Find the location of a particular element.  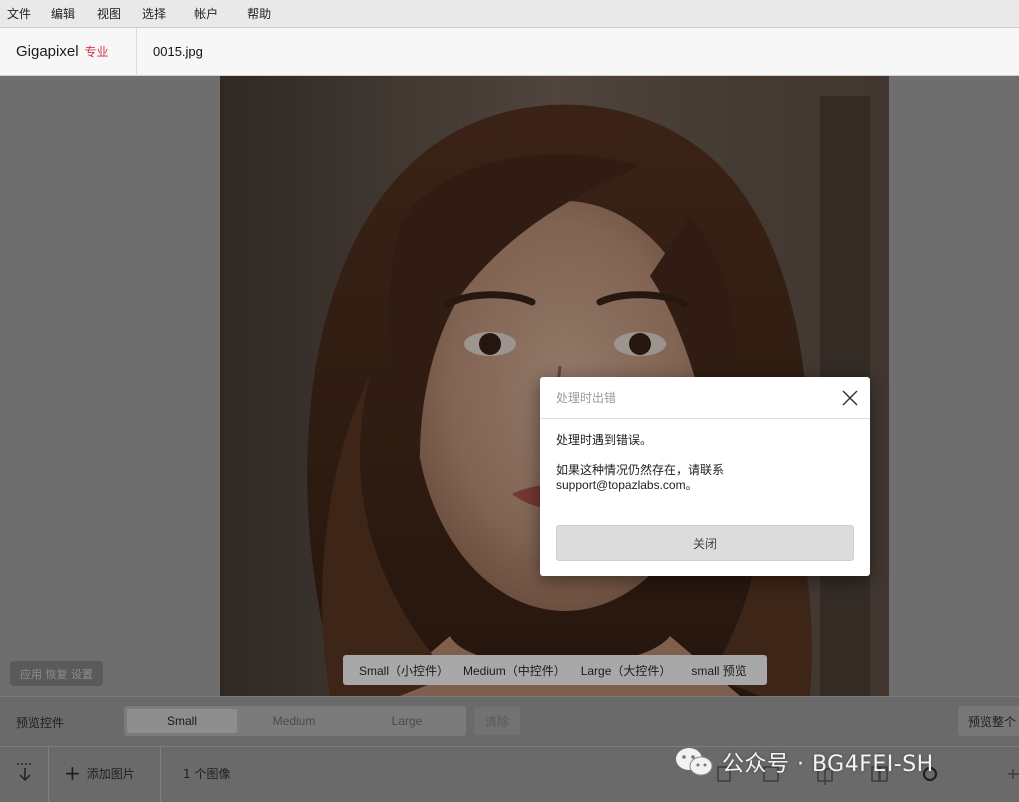

add-image-button: + 添加图片 is located at coordinates (99, 773).